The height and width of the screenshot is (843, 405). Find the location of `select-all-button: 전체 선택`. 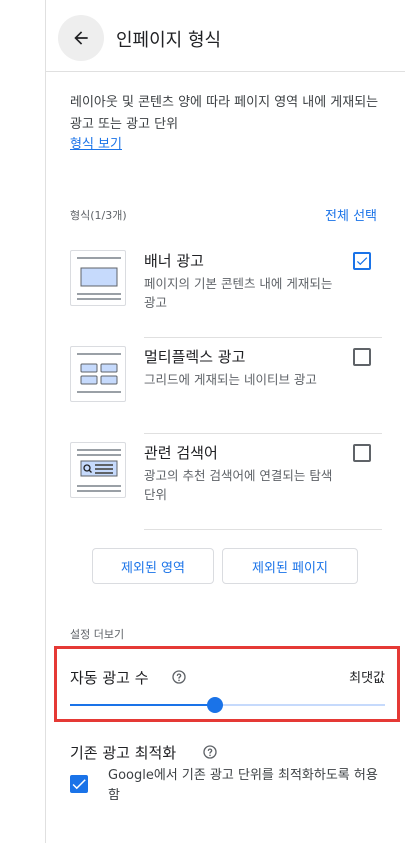

select-all-button: 전체 선택 is located at coordinates (351, 214).